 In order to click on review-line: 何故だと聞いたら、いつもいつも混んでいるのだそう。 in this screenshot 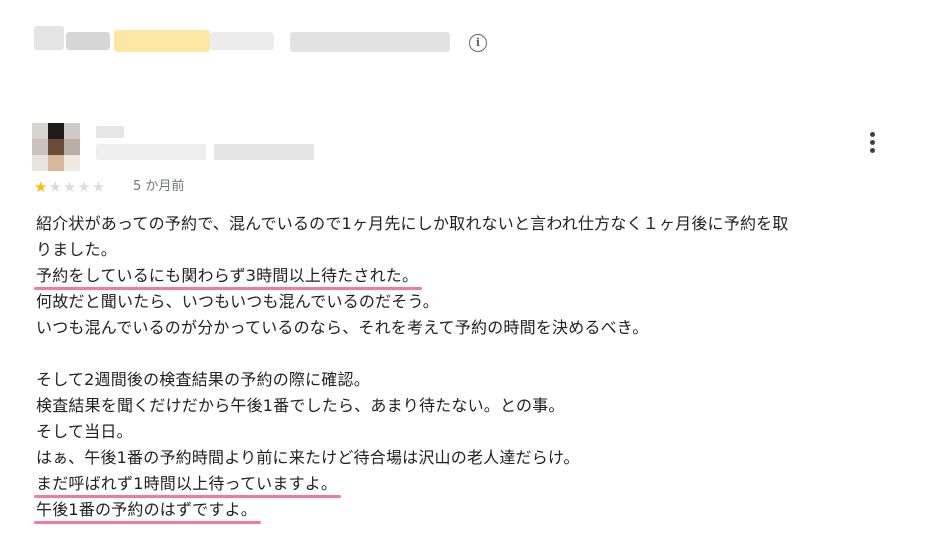, I will do `click(237, 301)`.